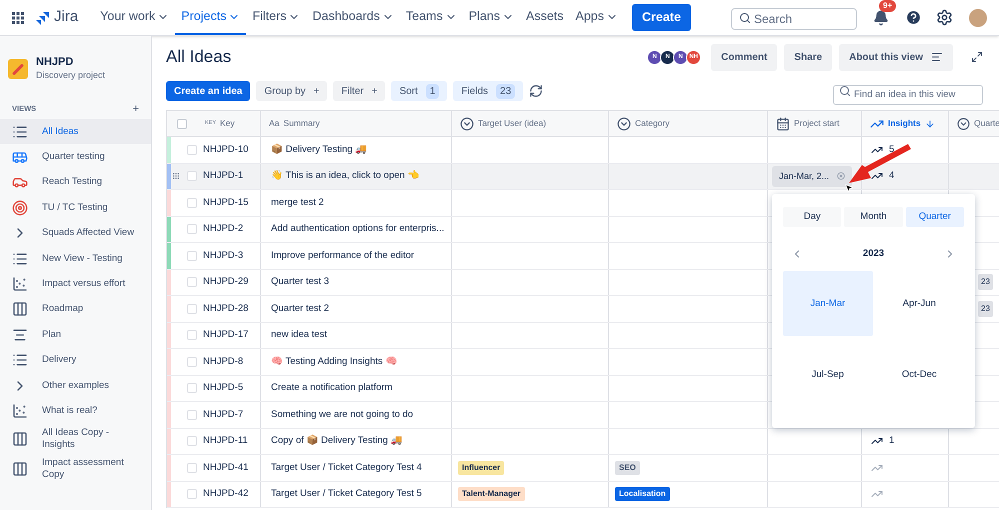 The height and width of the screenshot is (510, 999). I want to click on nav-menu-item: Teams, so click(431, 17).